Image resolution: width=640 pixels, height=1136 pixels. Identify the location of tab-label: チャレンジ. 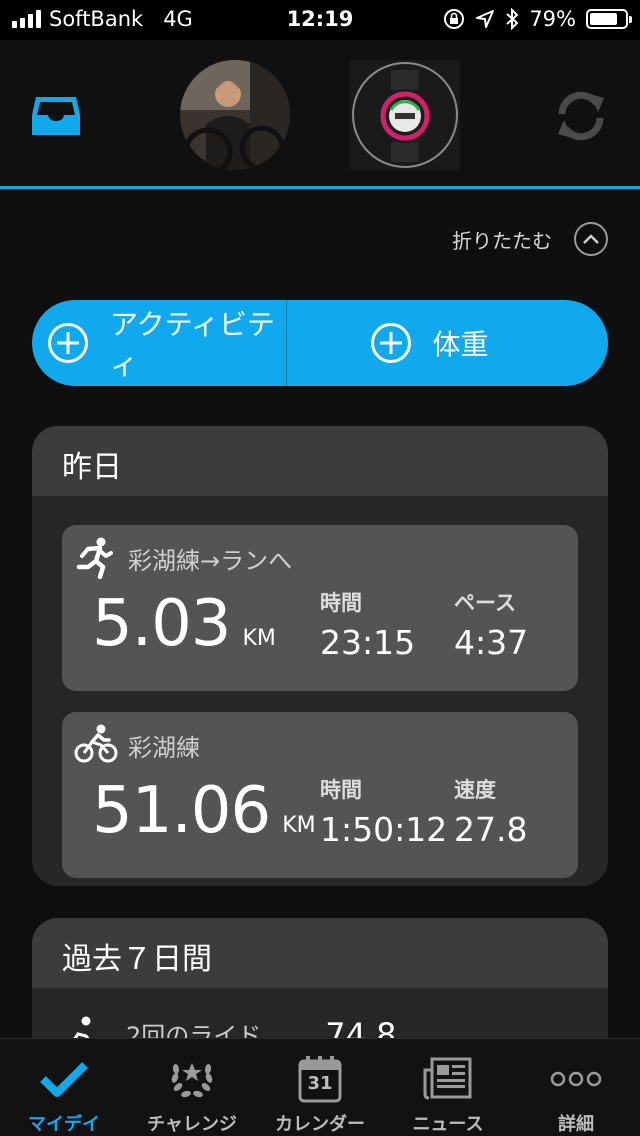
(192, 1124).